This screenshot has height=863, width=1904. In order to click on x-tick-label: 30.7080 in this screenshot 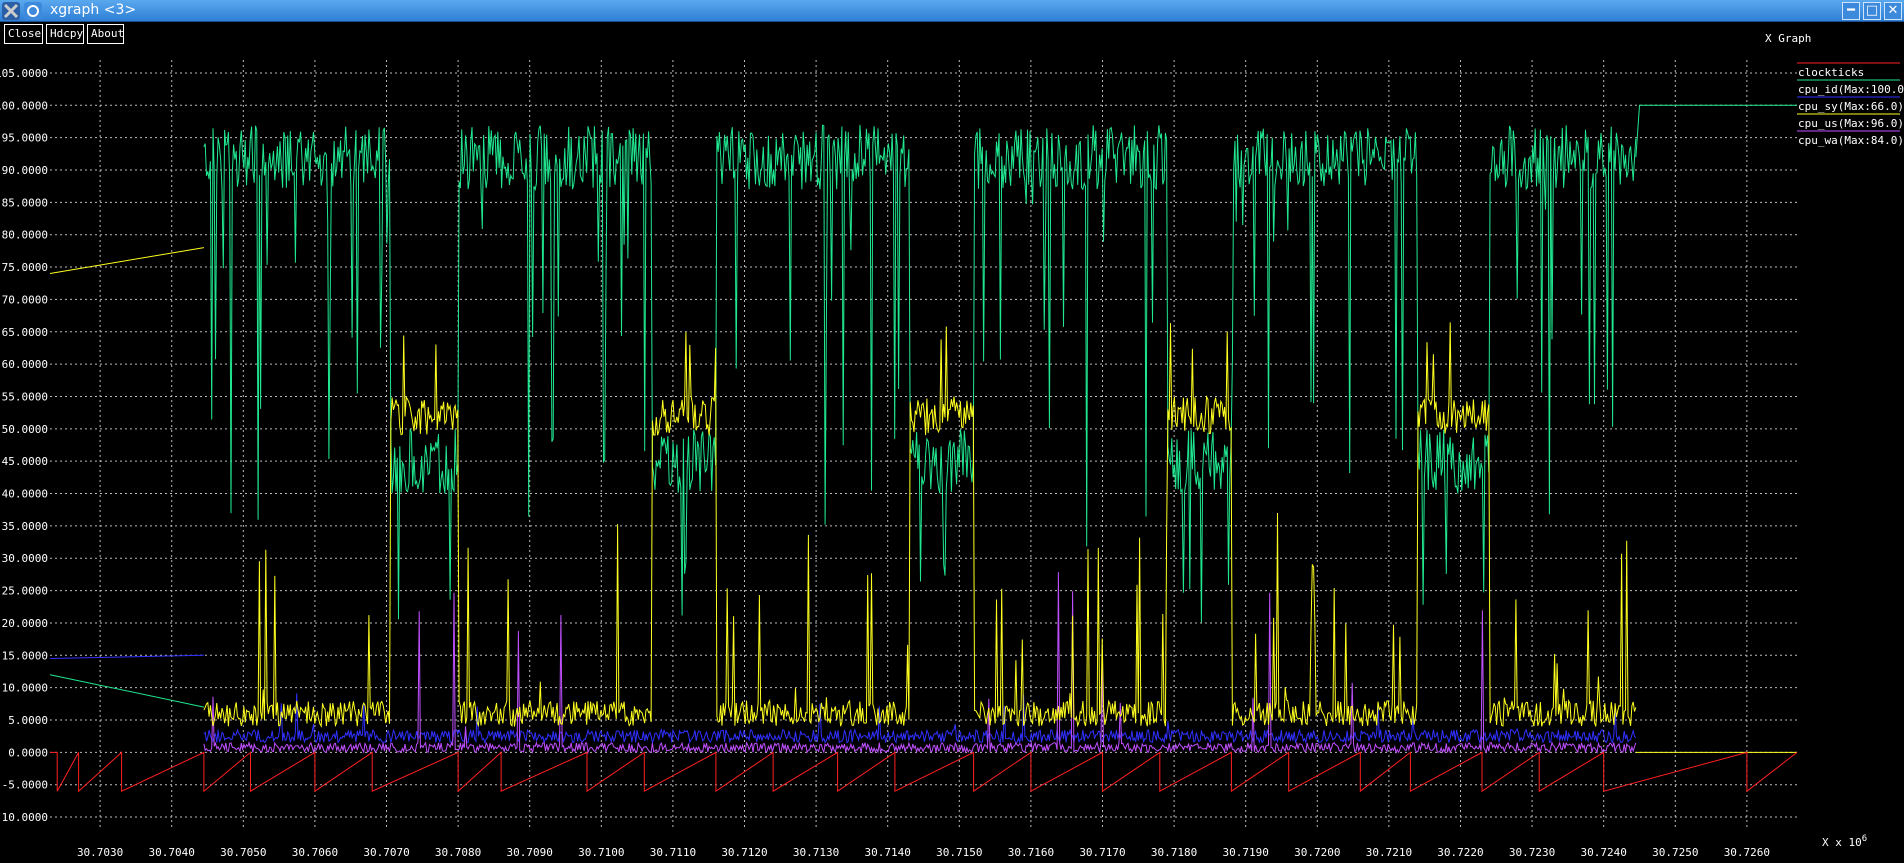, I will do `click(458, 852)`.